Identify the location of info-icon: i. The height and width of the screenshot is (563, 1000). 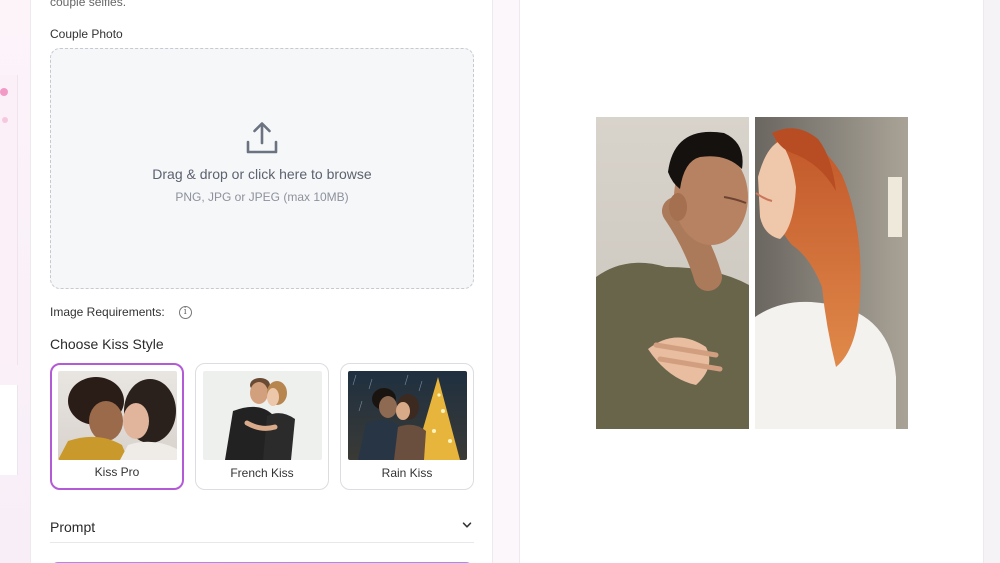
(185, 312).